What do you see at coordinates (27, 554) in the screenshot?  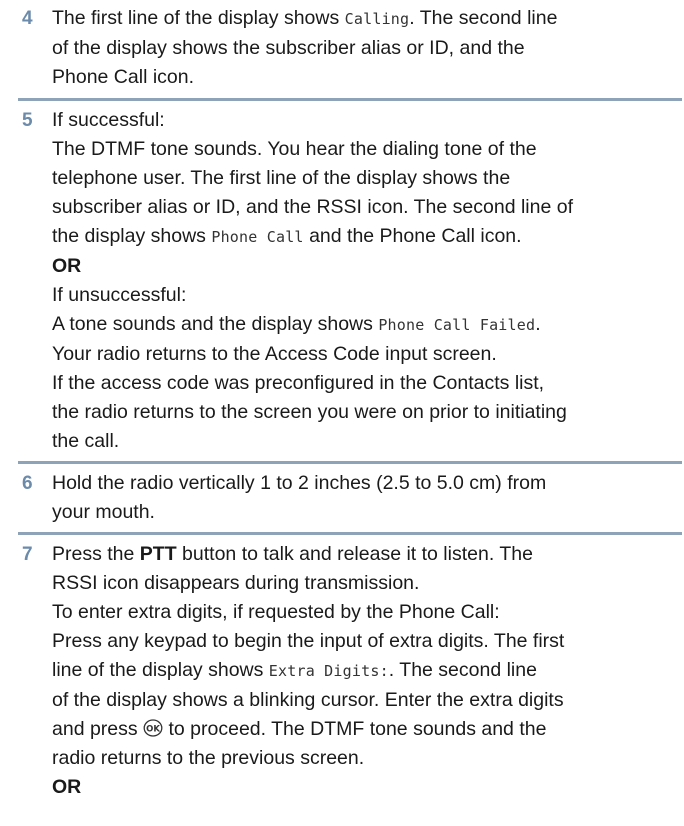 I see `step-number: 7` at bounding box center [27, 554].